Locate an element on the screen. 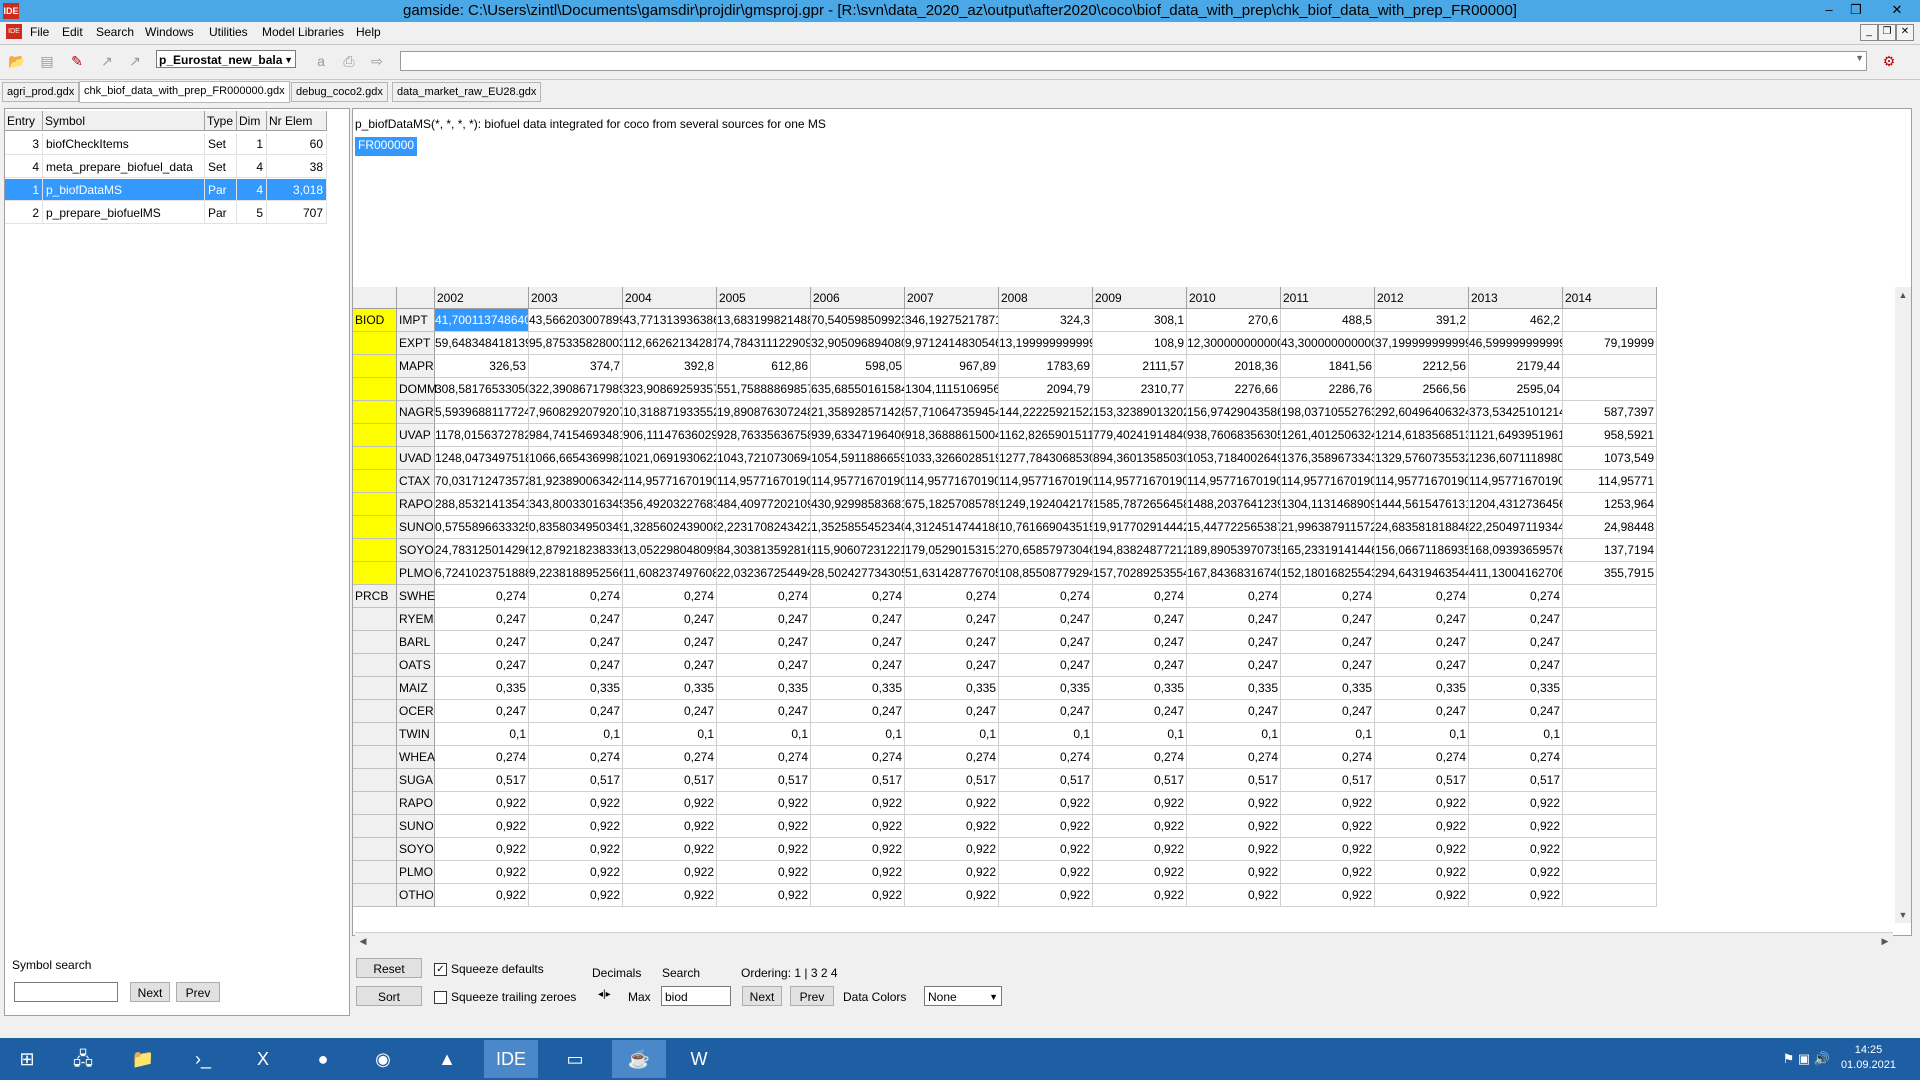 This screenshot has width=1920, height=1080. data-cell: 1277,78430685304 is located at coordinates (1046, 458).